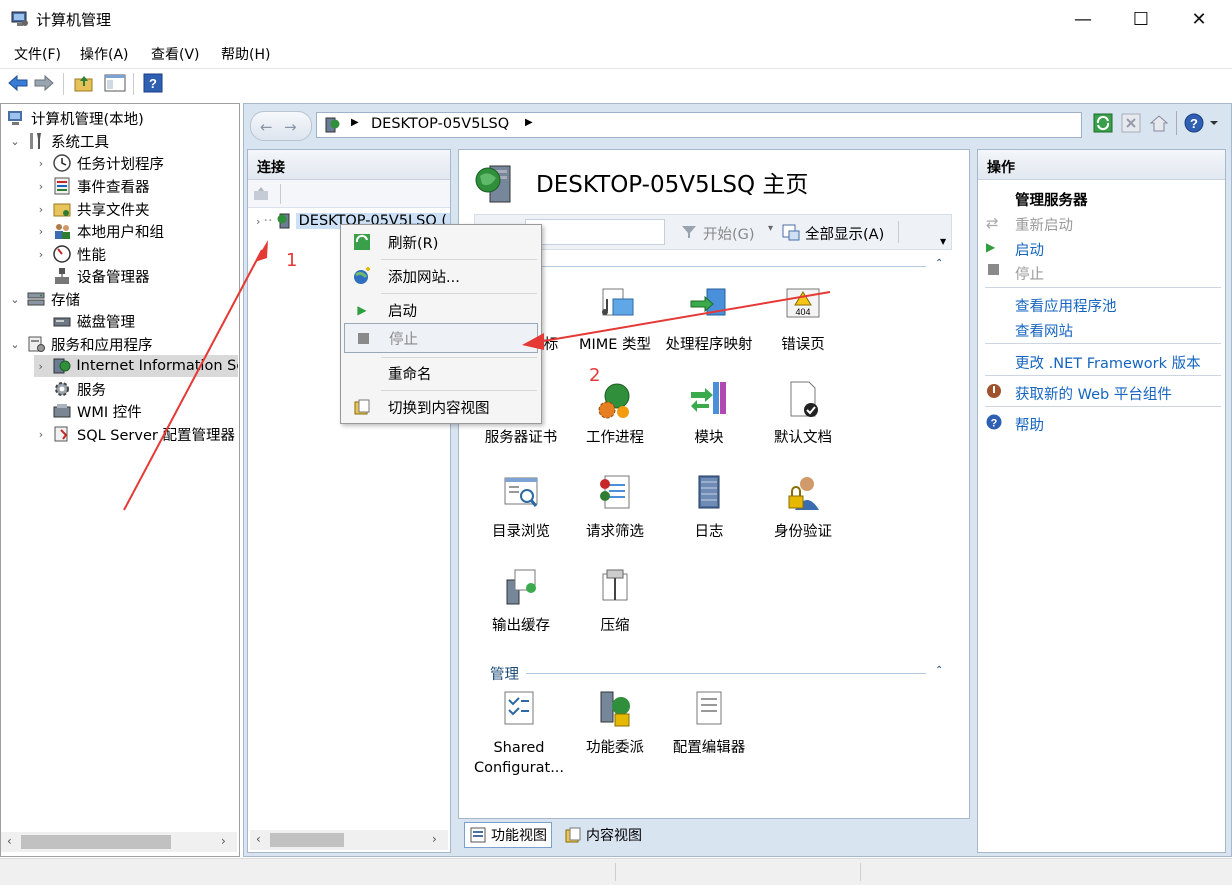  What do you see at coordinates (115, 83) in the screenshot?
I see `show-hide-tree-icon` at bounding box center [115, 83].